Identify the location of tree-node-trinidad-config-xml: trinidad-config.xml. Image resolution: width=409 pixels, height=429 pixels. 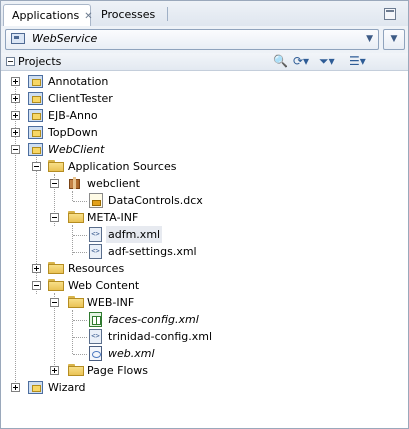
(204, 336).